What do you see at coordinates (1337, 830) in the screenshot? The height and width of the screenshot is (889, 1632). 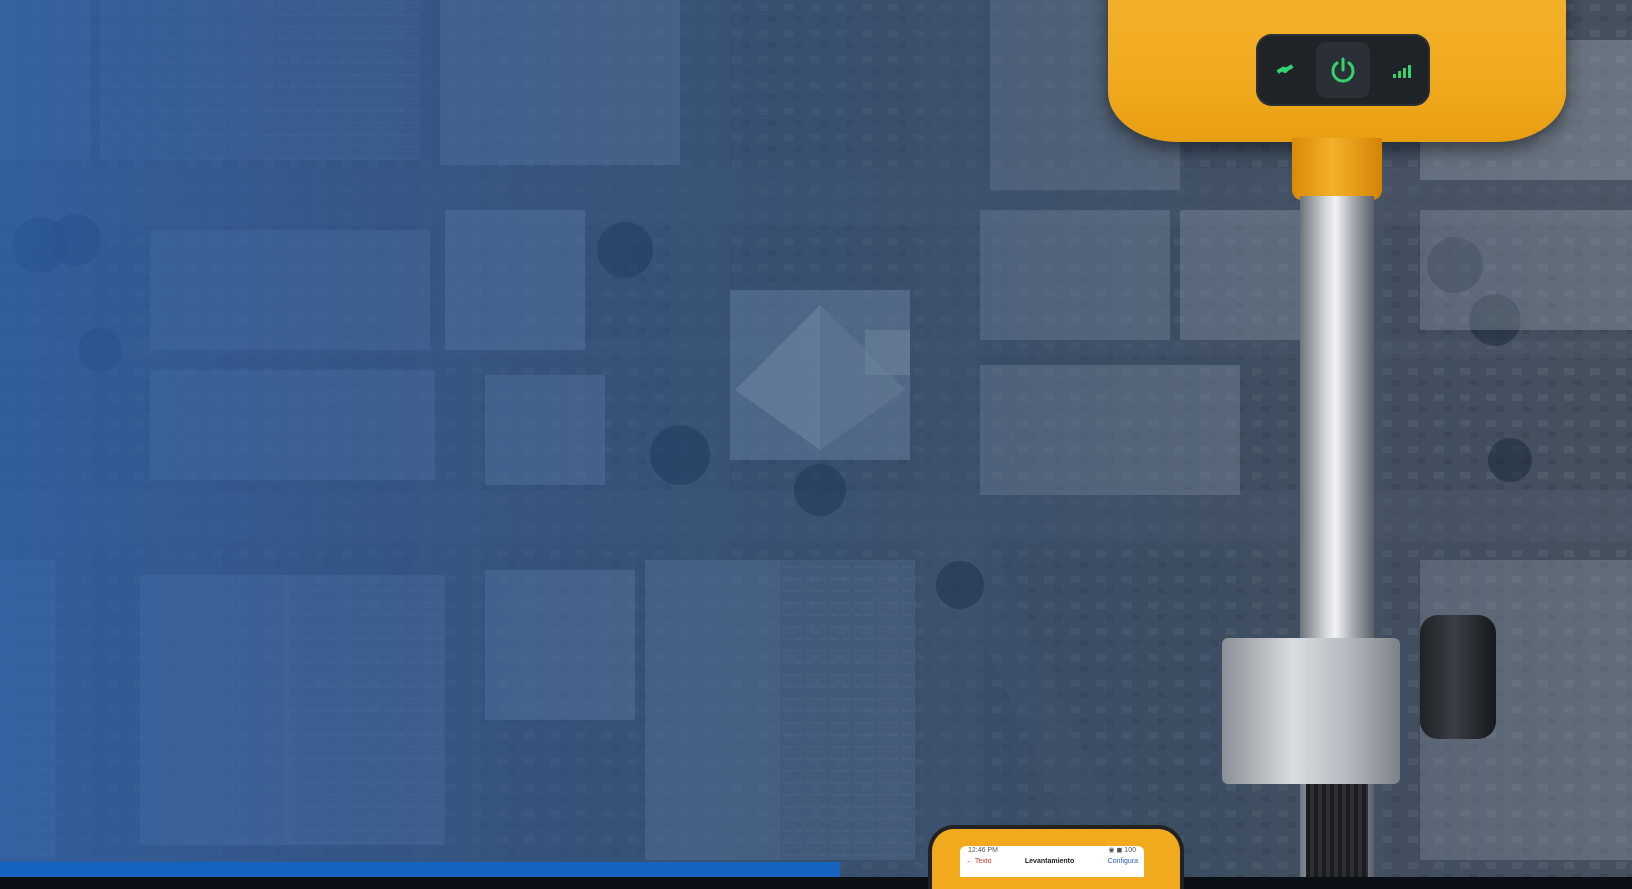 I see `pole-grip` at bounding box center [1337, 830].